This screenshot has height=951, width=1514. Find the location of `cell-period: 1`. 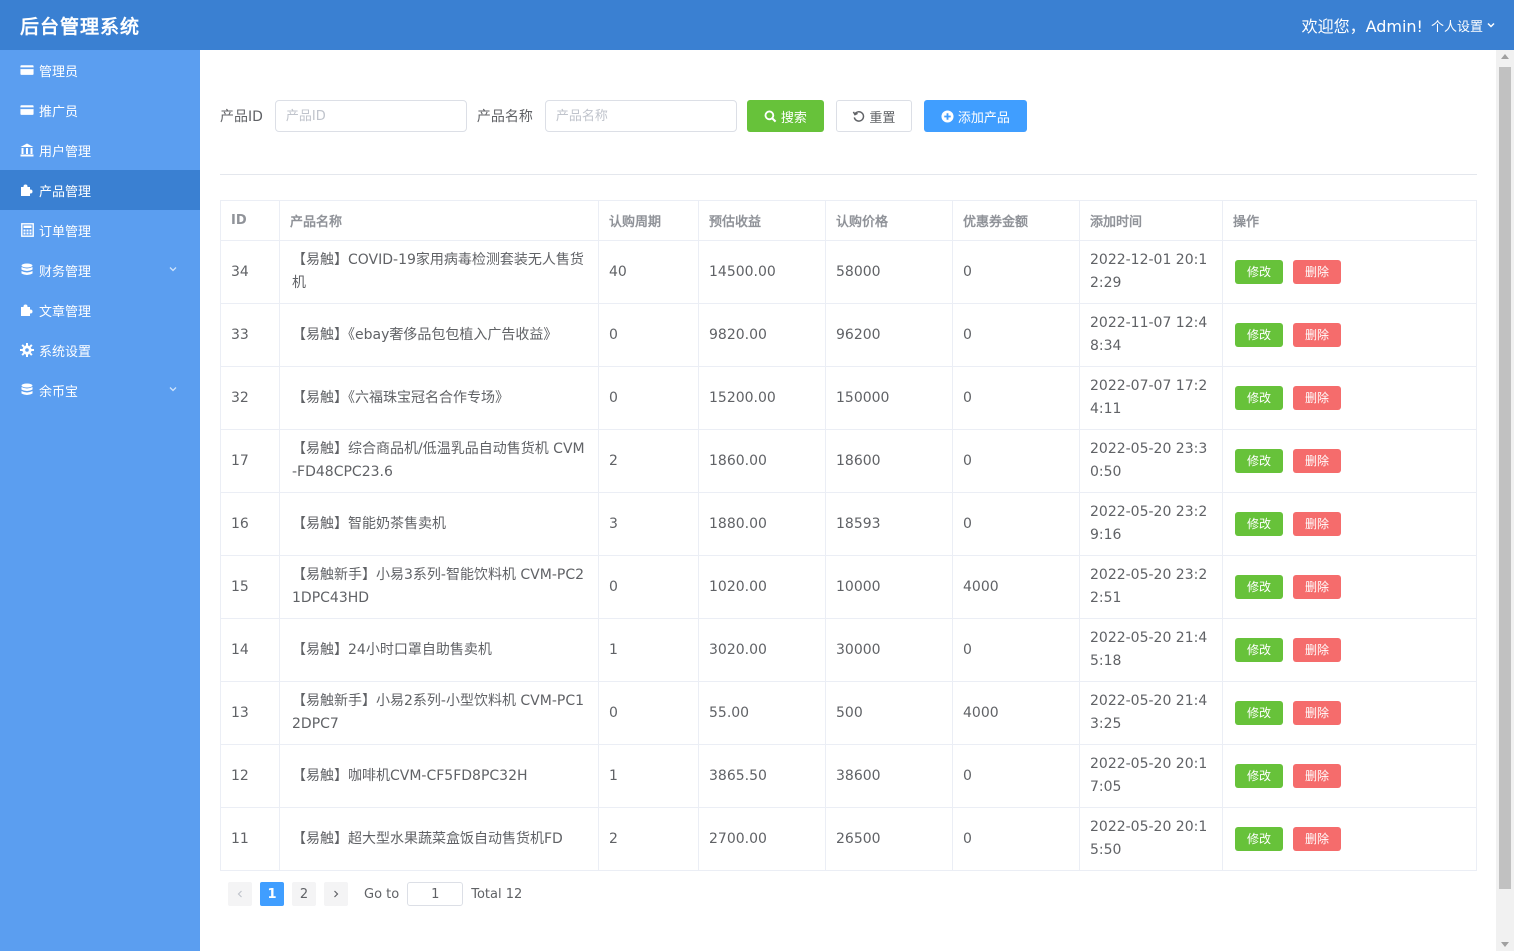

cell-period: 1 is located at coordinates (648, 776).